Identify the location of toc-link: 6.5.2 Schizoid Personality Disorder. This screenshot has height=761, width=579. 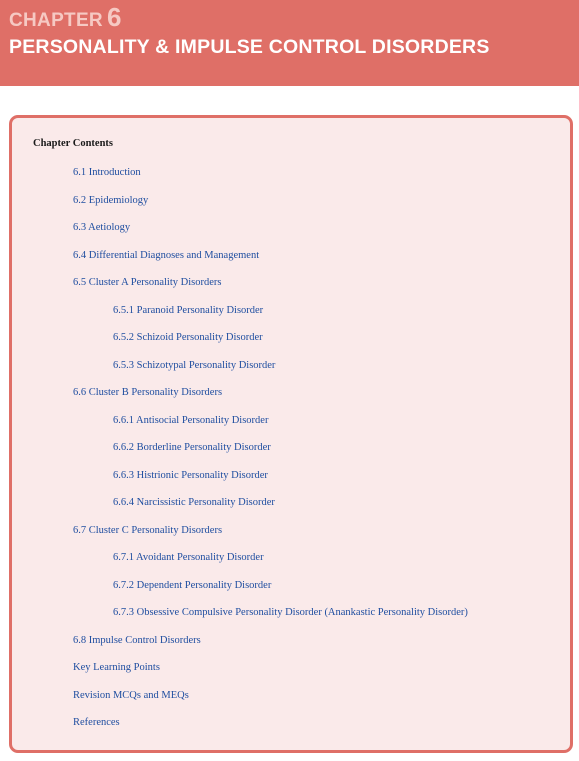
(188, 337).